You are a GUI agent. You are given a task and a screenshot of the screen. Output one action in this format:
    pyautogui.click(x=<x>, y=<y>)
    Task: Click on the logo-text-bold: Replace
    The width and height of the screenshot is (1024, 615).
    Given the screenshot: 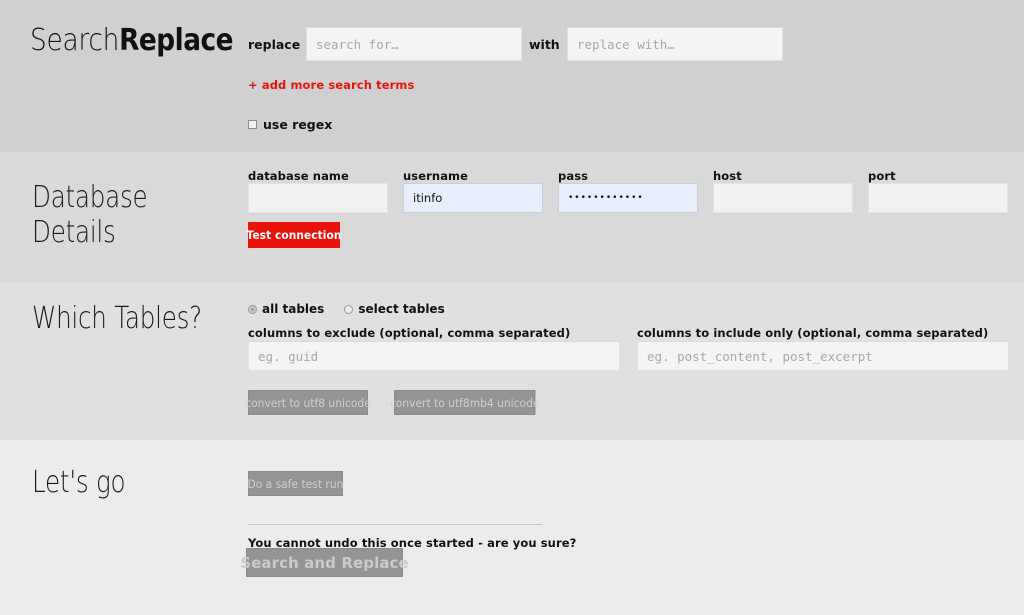 What is the action you would take?
    pyautogui.click(x=176, y=40)
    